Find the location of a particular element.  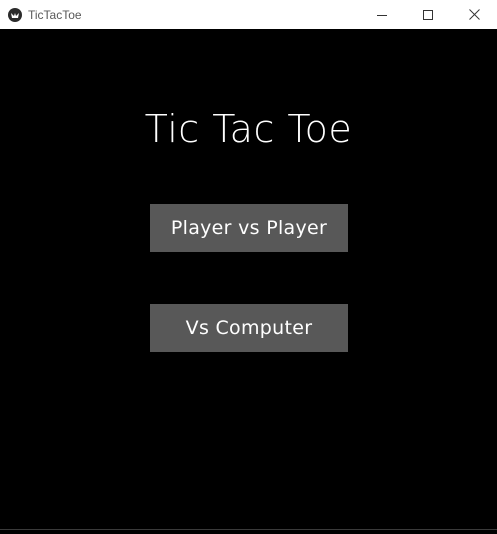

maximize-icon is located at coordinates (428, 14).